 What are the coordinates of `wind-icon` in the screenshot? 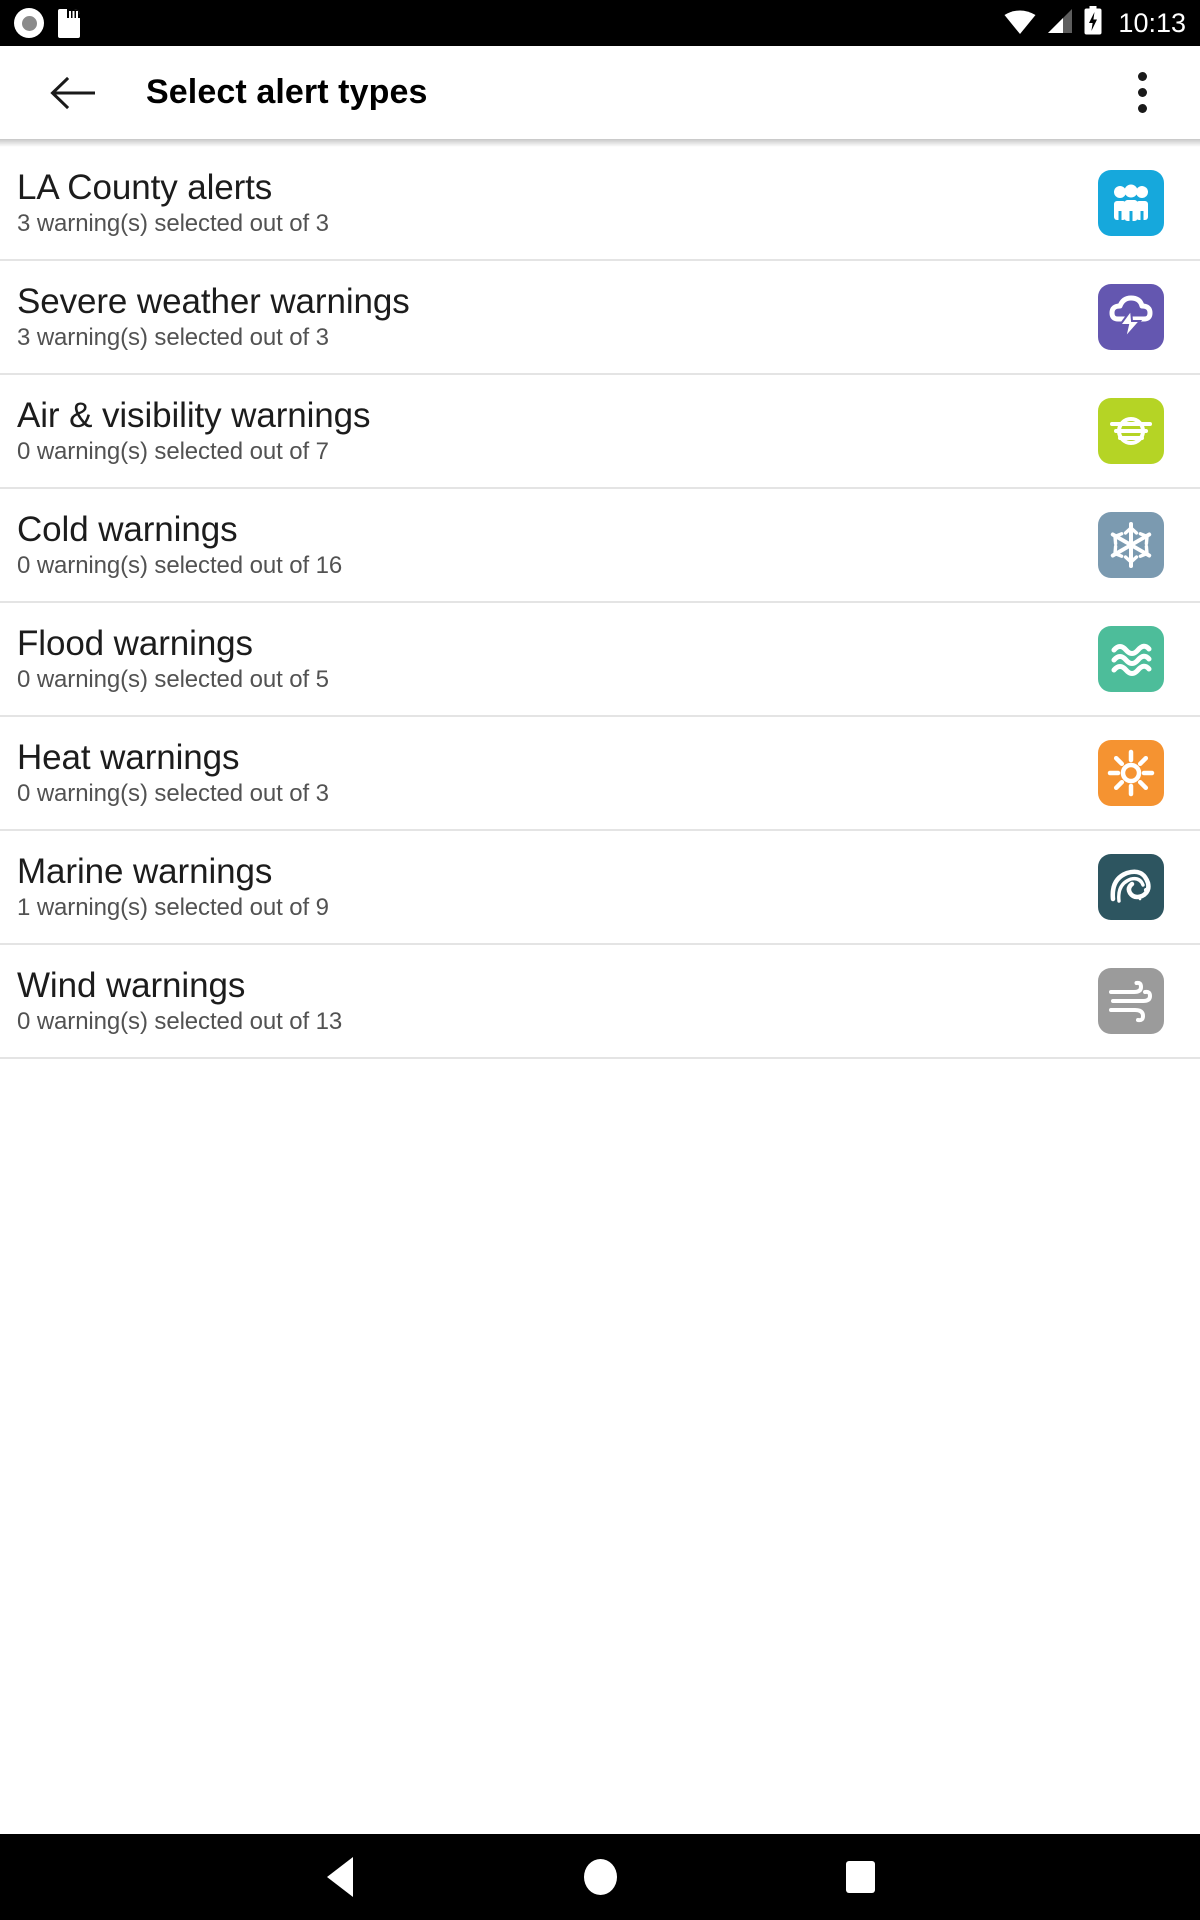 It's located at (1131, 1001).